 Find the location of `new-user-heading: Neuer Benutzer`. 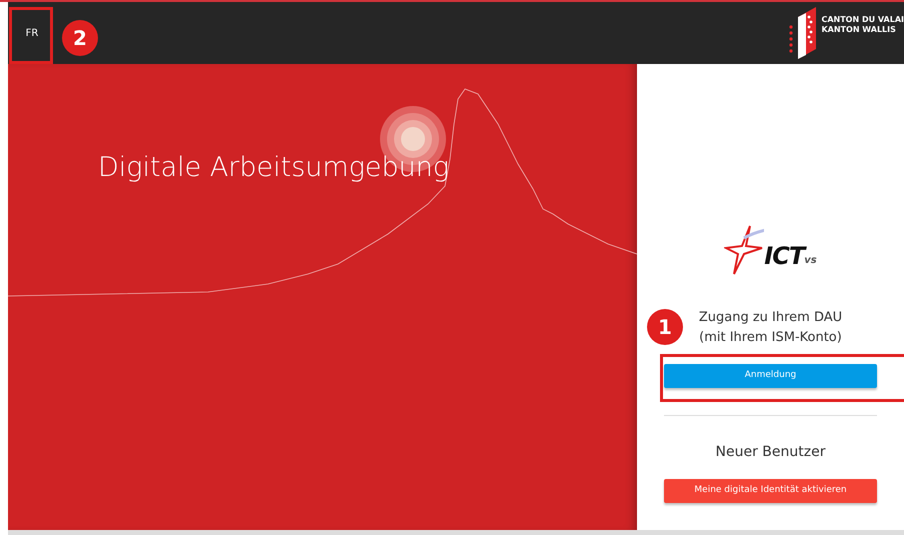

new-user-heading: Neuer Benutzer is located at coordinates (771, 452).